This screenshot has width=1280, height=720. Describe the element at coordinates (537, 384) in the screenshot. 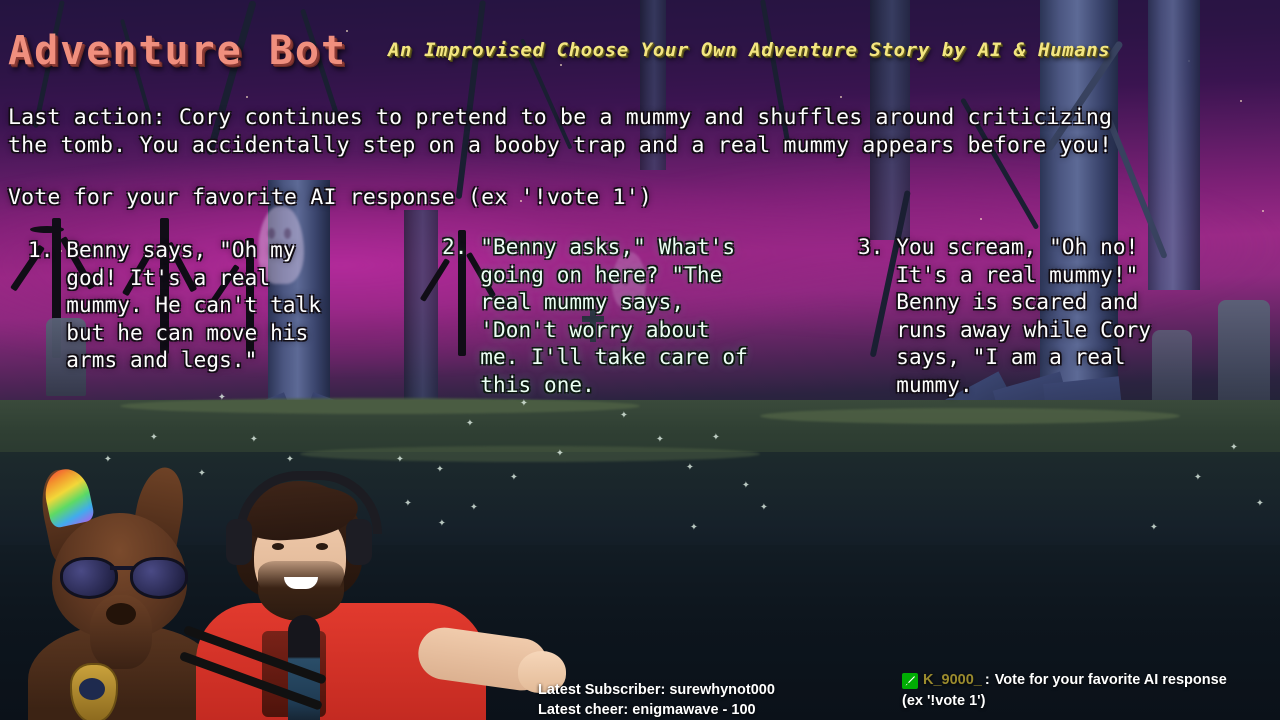

I see `vote-option-line: this one.` at that location.